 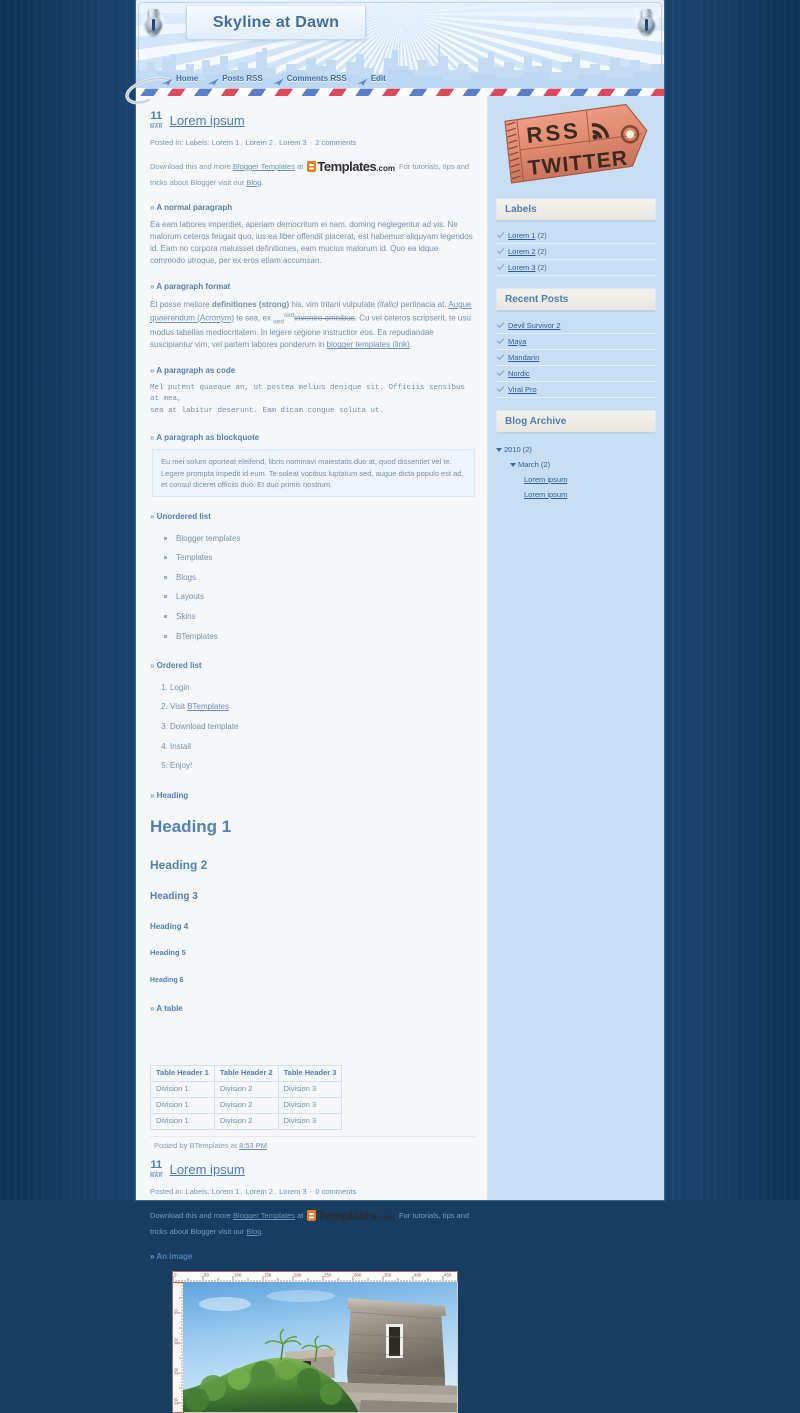 I want to click on list-item: BTemplates, so click(x=319, y=637).